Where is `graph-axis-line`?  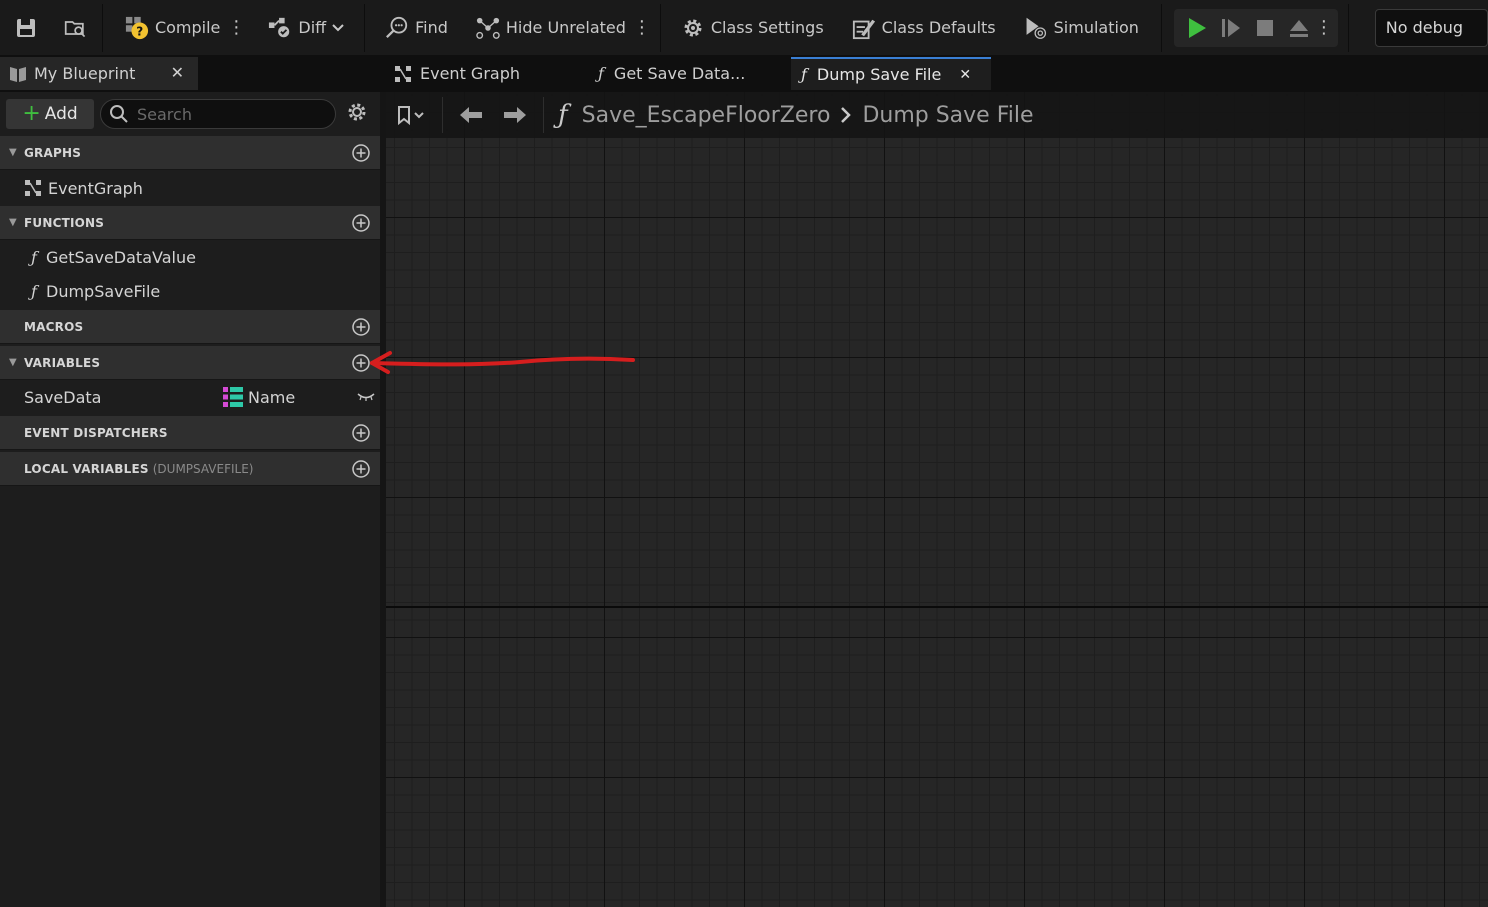
graph-axis-line is located at coordinates (937, 607).